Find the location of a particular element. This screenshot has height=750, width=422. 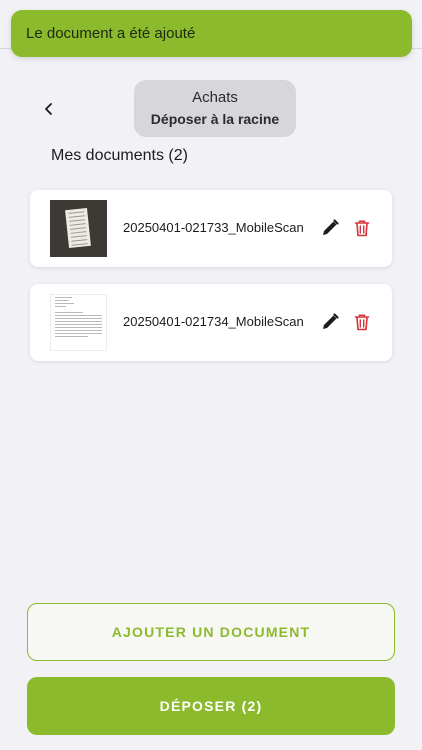

documents-title: Mes documents (2) is located at coordinates (119, 155).